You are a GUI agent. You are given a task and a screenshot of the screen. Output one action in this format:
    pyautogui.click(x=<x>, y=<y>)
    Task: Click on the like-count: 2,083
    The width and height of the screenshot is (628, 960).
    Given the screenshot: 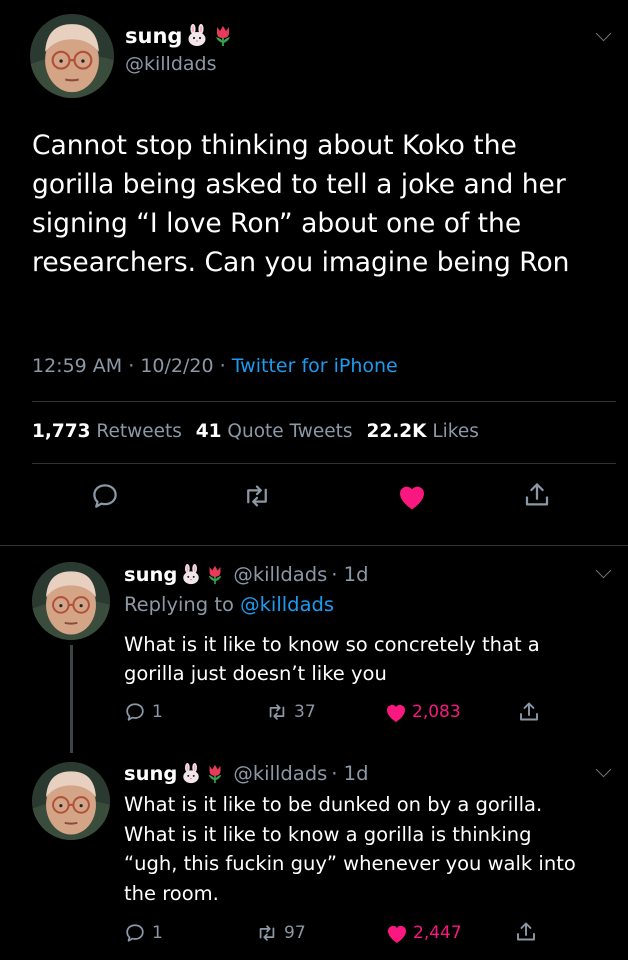 What is the action you would take?
    pyautogui.click(x=436, y=712)
    